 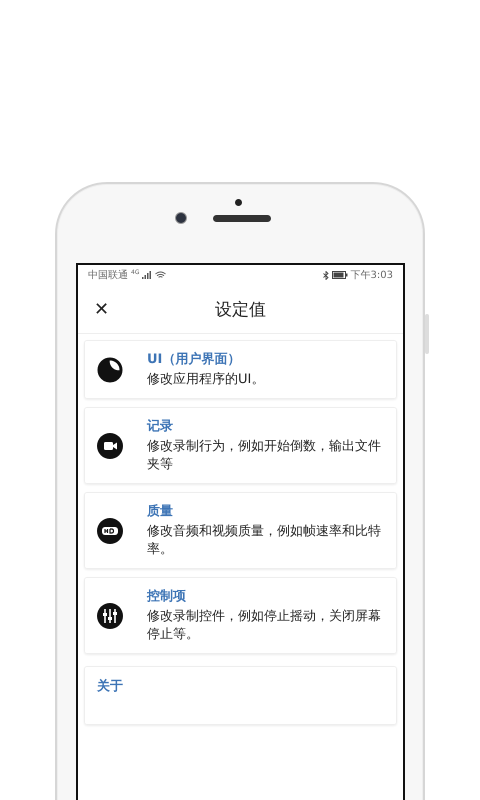 What do you see at coordinates (264, 456) in the screenshot?
I see `setting-description: 修改录制行为，例如开始倒数，输出文件夹等` at bounding box center [264, 456].